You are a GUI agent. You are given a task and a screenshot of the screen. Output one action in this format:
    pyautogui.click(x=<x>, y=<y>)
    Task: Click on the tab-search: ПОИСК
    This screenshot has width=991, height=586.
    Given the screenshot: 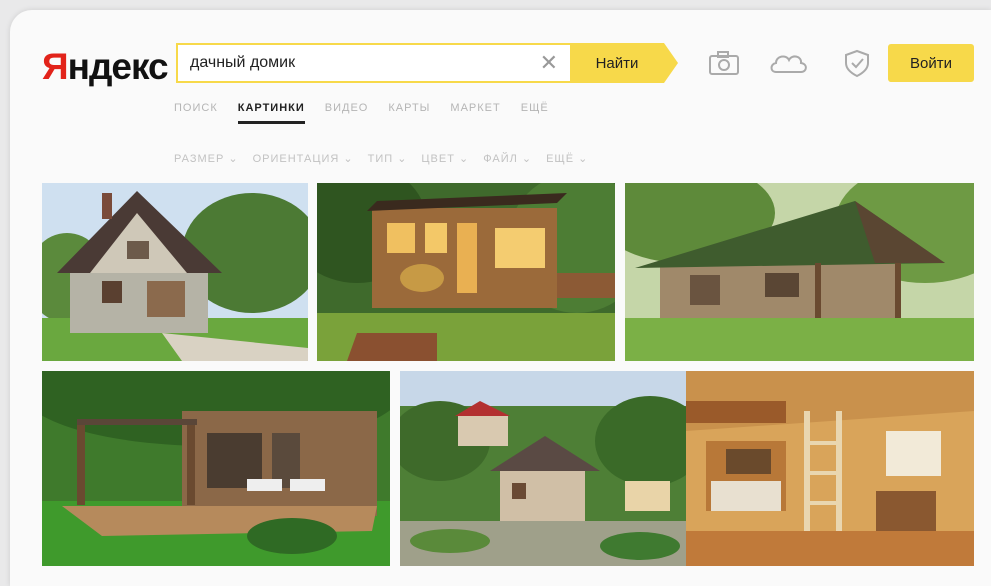 What is the action you would take?
    pyautogui.click(x=196, y=113)
    